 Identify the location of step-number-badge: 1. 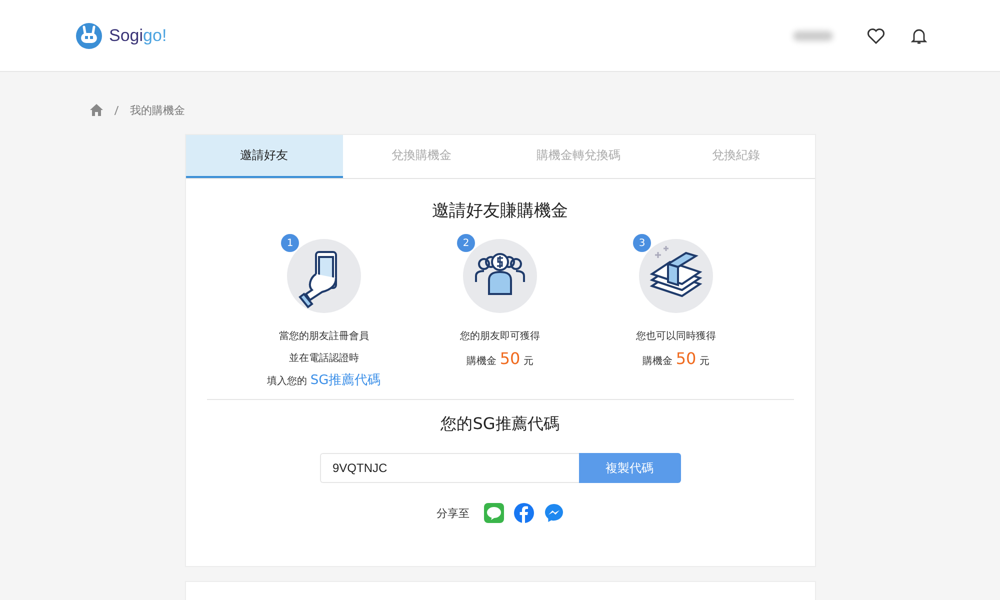
(290, 243).